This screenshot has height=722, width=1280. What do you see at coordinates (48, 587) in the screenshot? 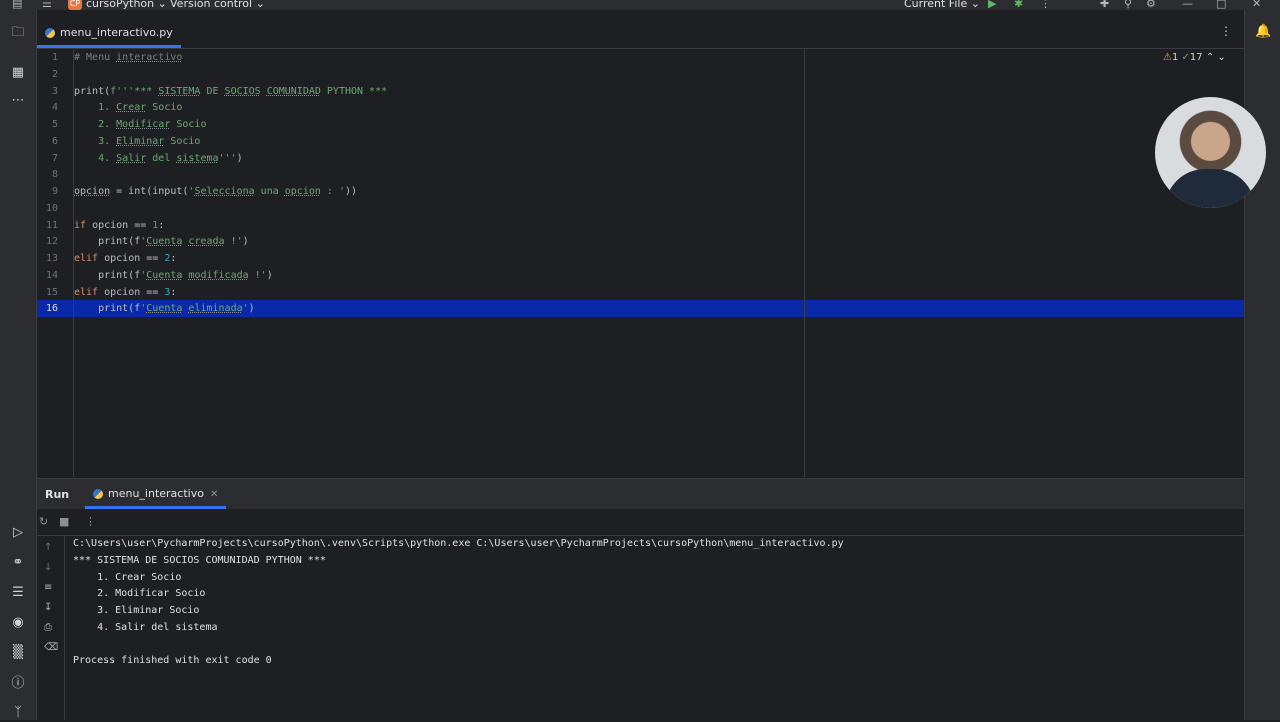
I see `soft-wrap-icon: ≡` at bounding box center [48, 587].